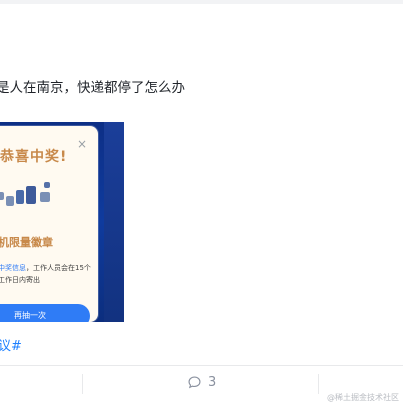 This screenshot has height=403, width=403. I want to click on topic-hashtag-link: 议#, so click(11, 344).